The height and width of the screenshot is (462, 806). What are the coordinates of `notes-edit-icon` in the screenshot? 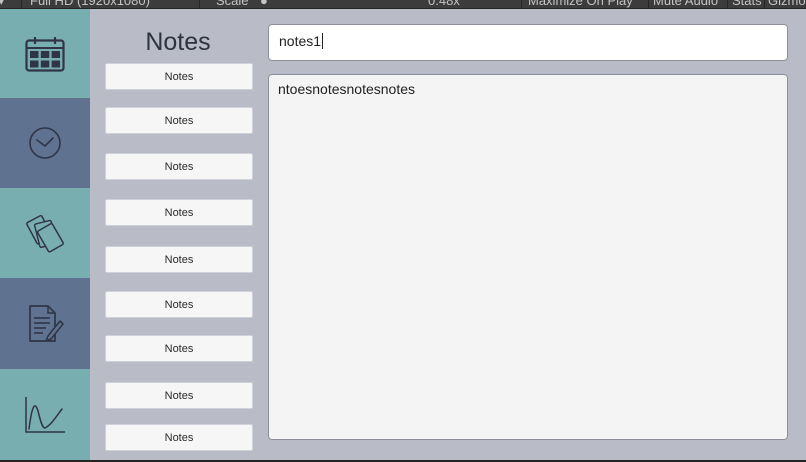 It's located at (46, 323).